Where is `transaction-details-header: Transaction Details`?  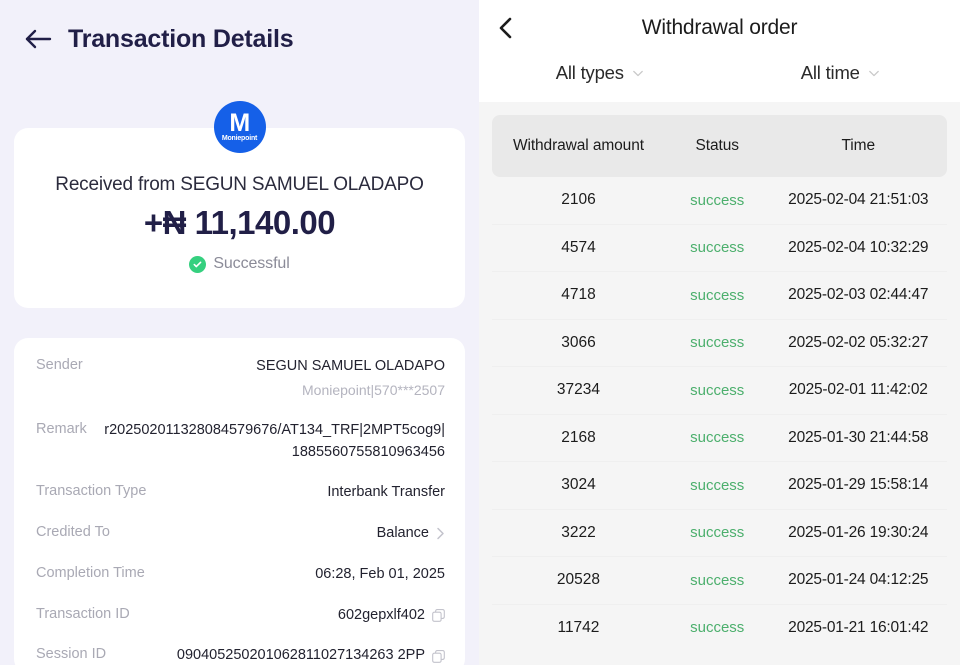
transaction-details-header: Transaction Details is located at coordinates (239, 26).